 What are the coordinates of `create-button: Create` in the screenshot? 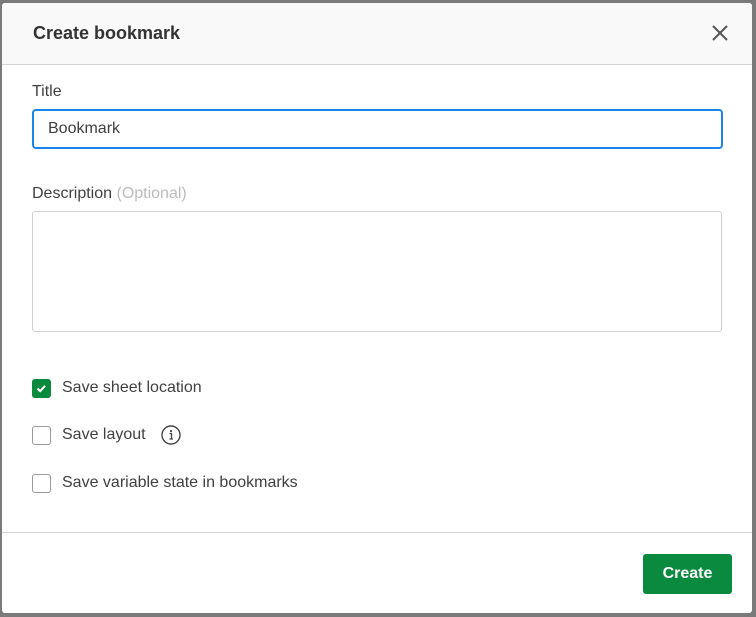 It's located at (687, 574).